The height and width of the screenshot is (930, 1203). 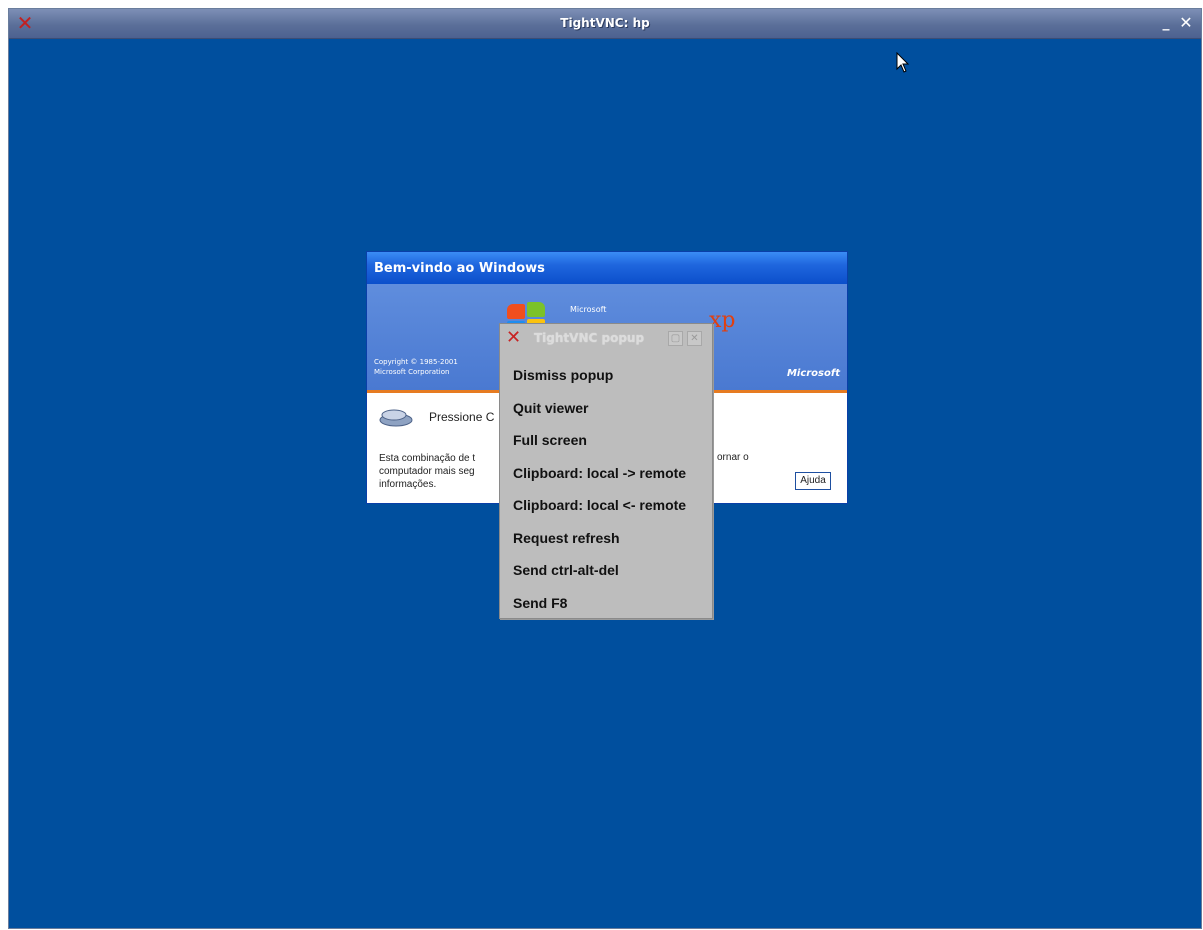 I want to click on copyright-line-2: Microsoft Corporation, so click(x=412, y=372).